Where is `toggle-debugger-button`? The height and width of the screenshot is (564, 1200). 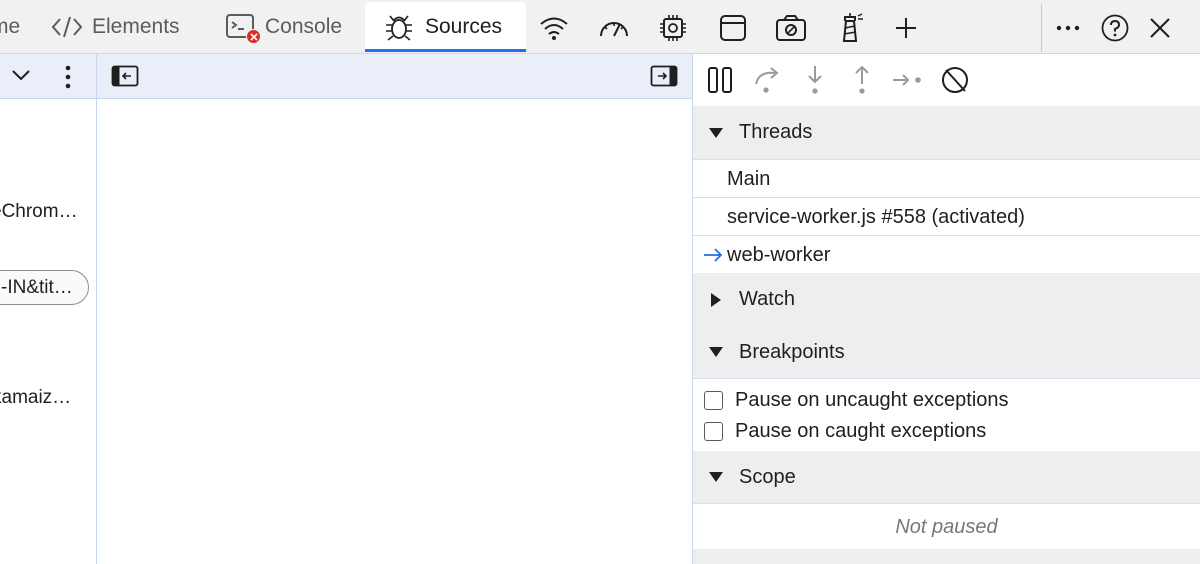
toggle-debugger-button is located at coordinates (664, 78).